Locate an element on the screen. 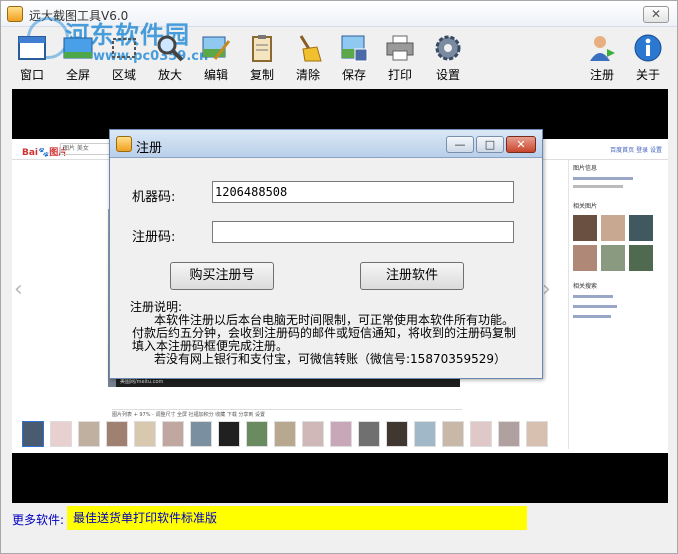 The height and width of the screenshot is (554, 678). toolbar: 窗口 全屏 区域 放大 编辑 复制 清除 保存 打印 设置 注册 关于 is located at coordinates (339, 58).